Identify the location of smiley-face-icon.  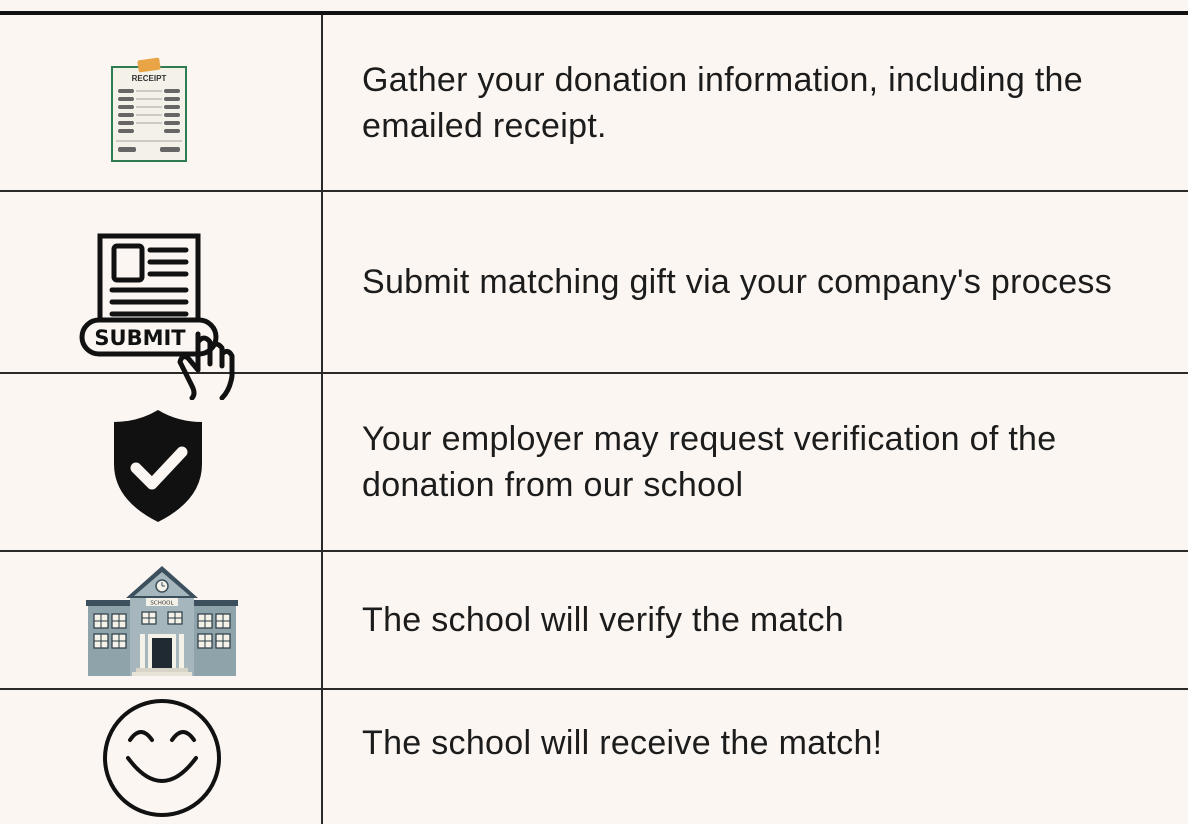
(160, 757).